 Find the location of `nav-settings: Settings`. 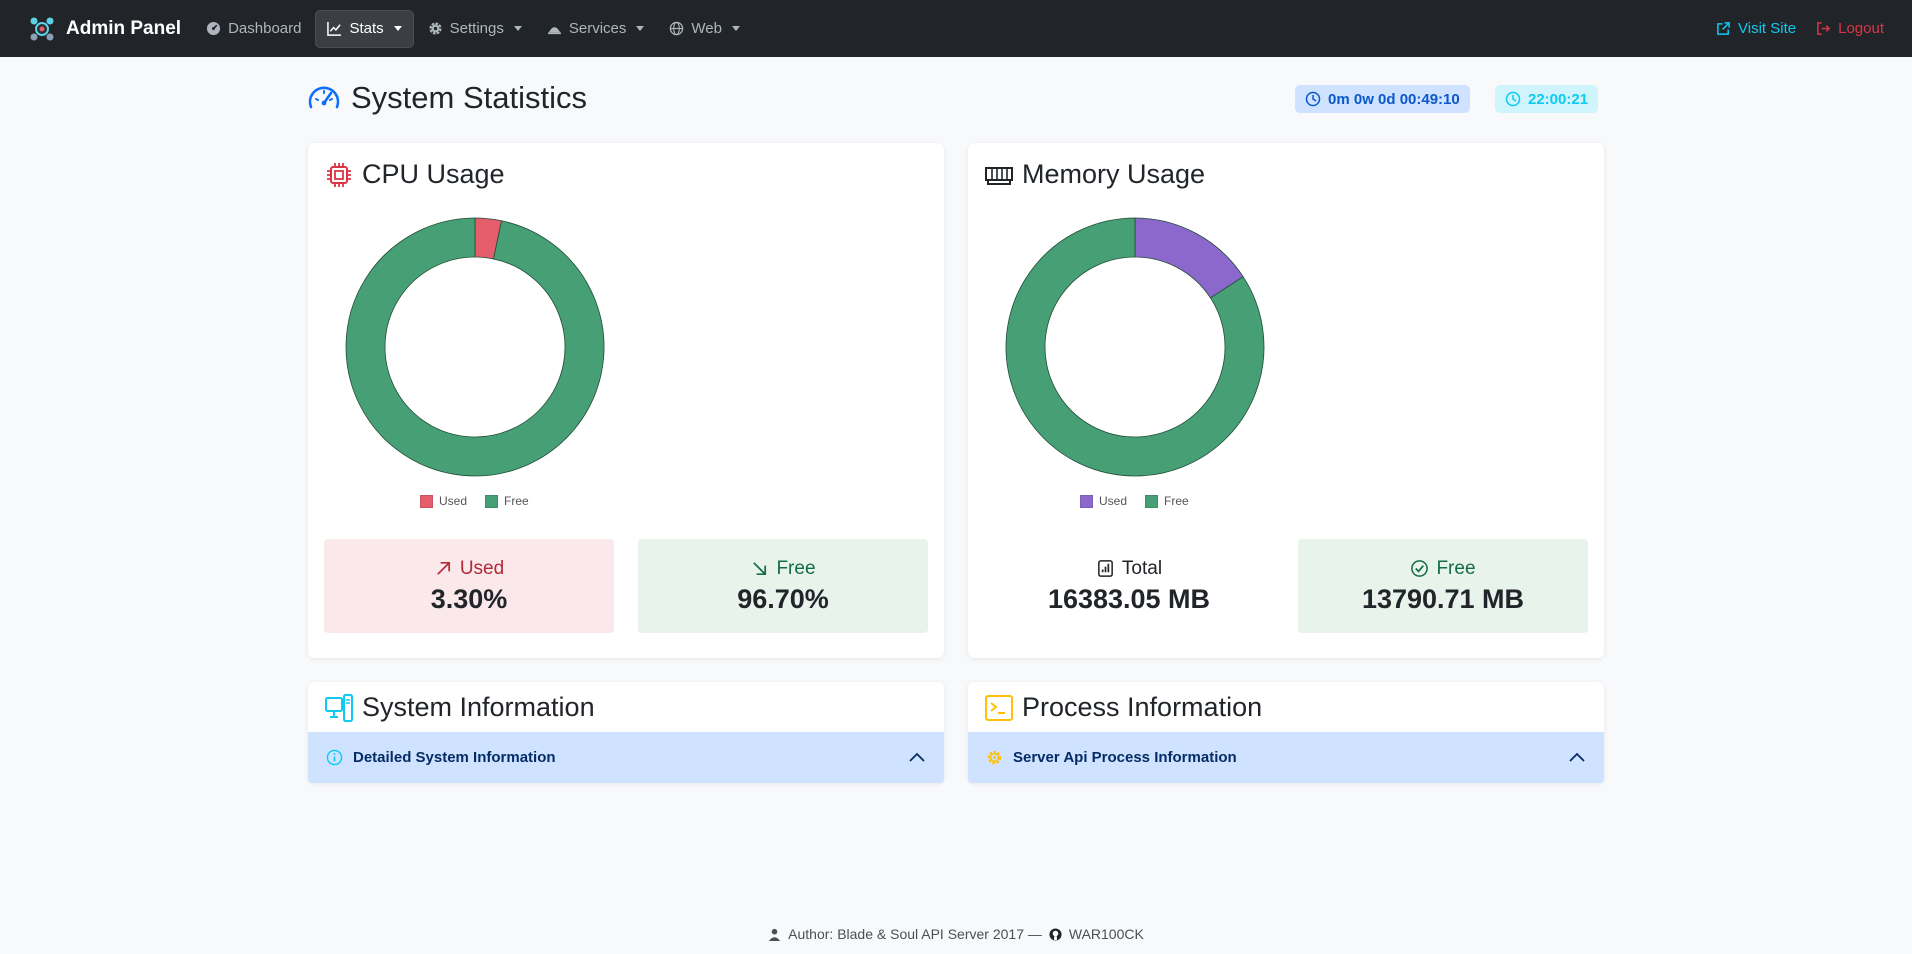

nav-settings: Settings is located at coordinates (475, 29).